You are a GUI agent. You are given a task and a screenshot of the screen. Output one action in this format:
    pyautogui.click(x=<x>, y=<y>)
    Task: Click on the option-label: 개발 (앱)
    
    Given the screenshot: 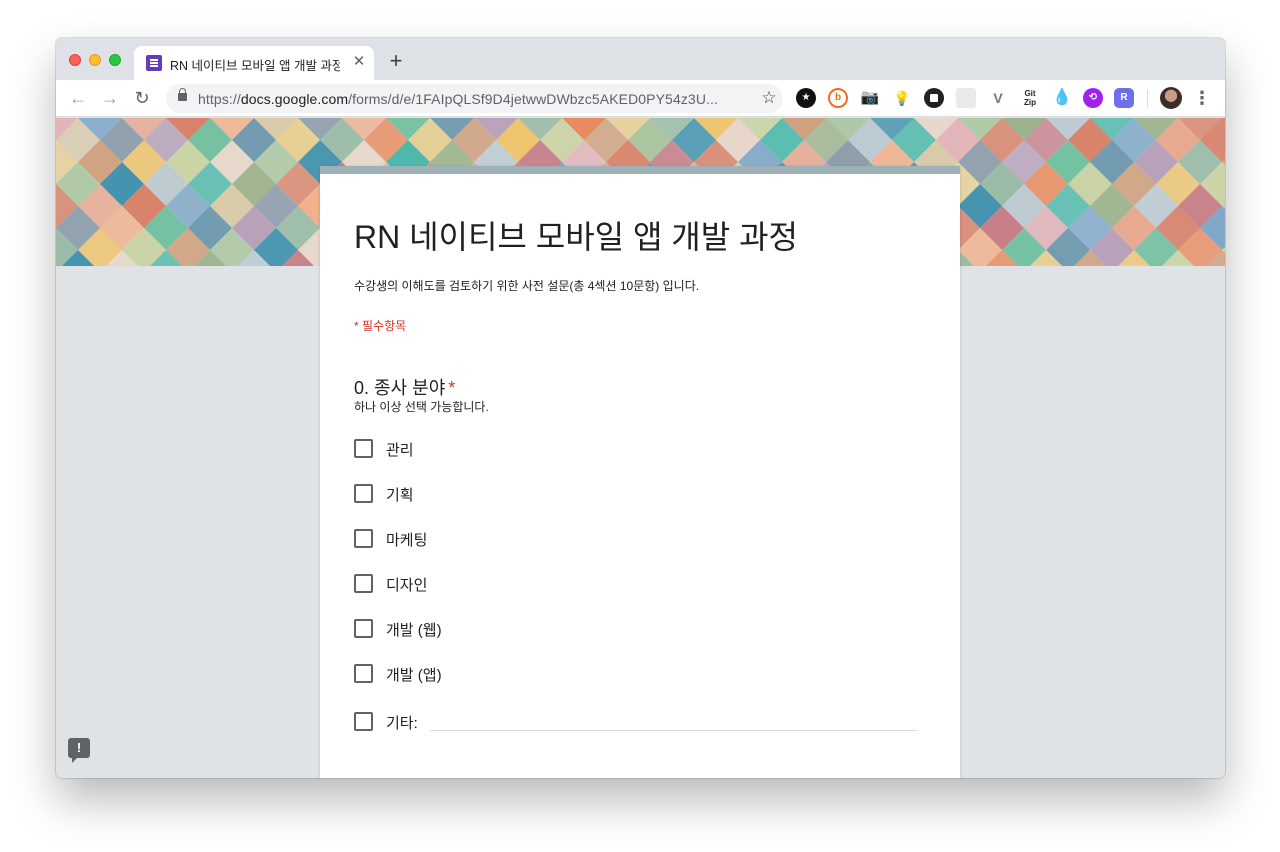 What is the action you would take?
    pyautogui.click(x=414, y=674)
    